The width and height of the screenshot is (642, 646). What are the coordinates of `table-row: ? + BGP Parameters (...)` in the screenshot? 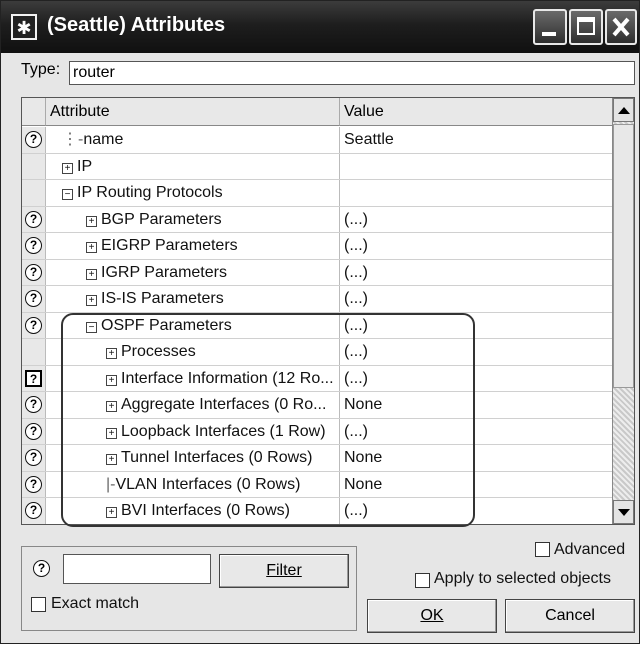 It's located at (317, 219).